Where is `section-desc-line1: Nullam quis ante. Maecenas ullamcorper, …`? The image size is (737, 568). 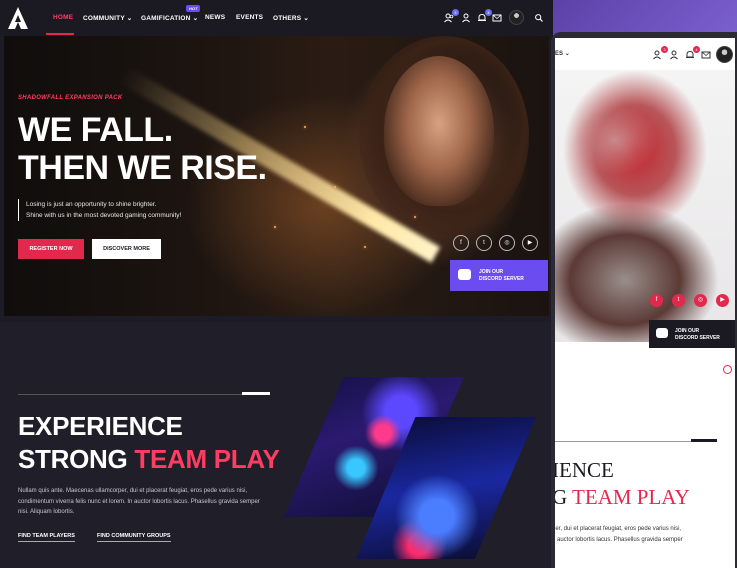 section-desc-line1: Nullam quis ante. Maecenas ullamcorper, … is located at coordinates (133, 491).